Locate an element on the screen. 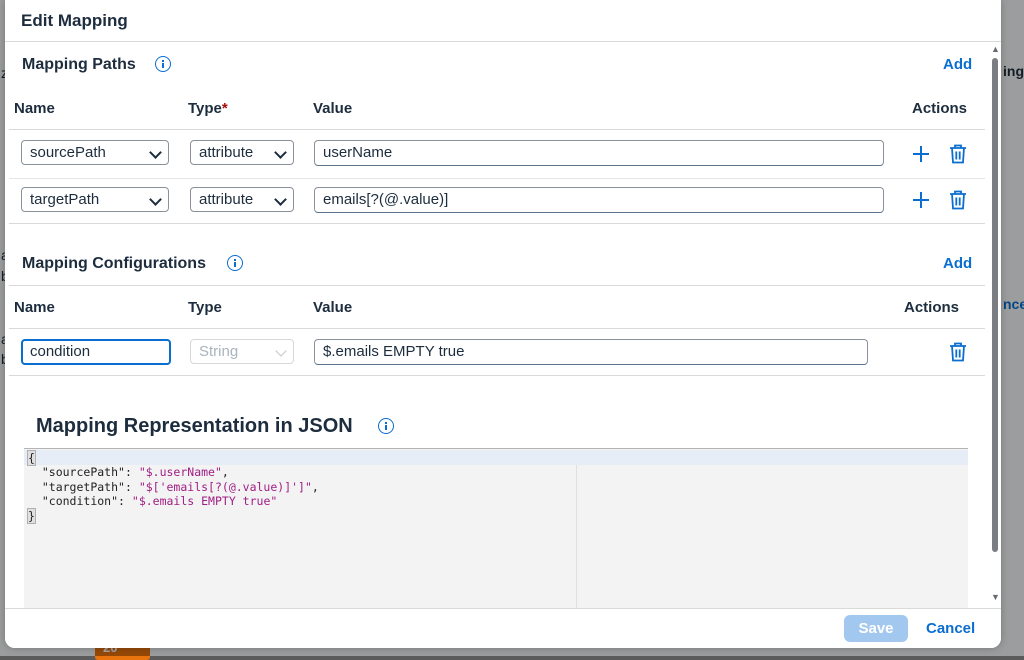  json-value: "$.userName" is located at coordinates (180, 472).